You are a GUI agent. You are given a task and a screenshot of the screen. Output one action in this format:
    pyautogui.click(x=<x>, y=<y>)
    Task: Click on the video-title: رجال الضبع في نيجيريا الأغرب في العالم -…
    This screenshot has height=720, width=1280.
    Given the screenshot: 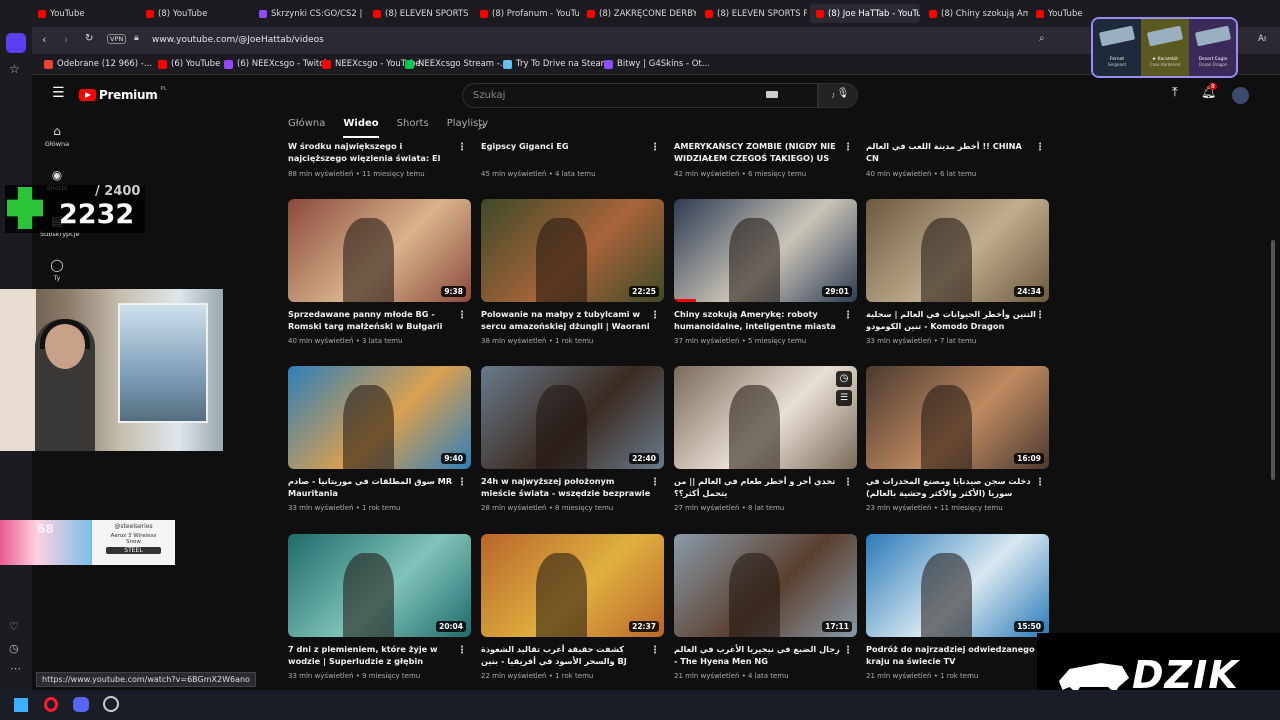 What is the action you would take?
    pyautogui.click(x=759, y=655)
    